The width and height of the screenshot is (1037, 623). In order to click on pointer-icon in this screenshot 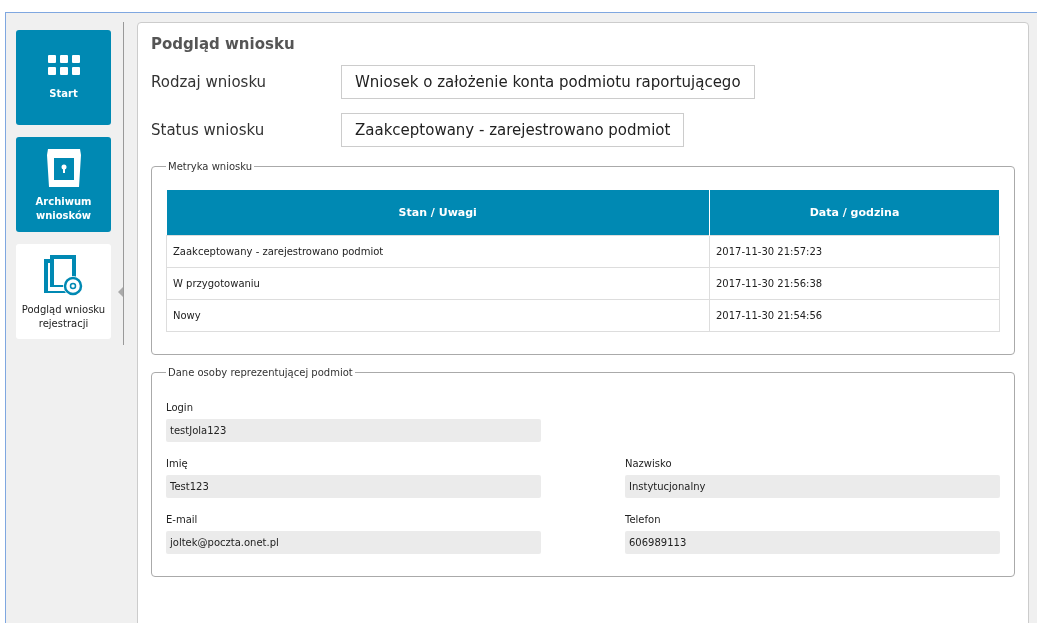, I will do `click(120, 292)`.